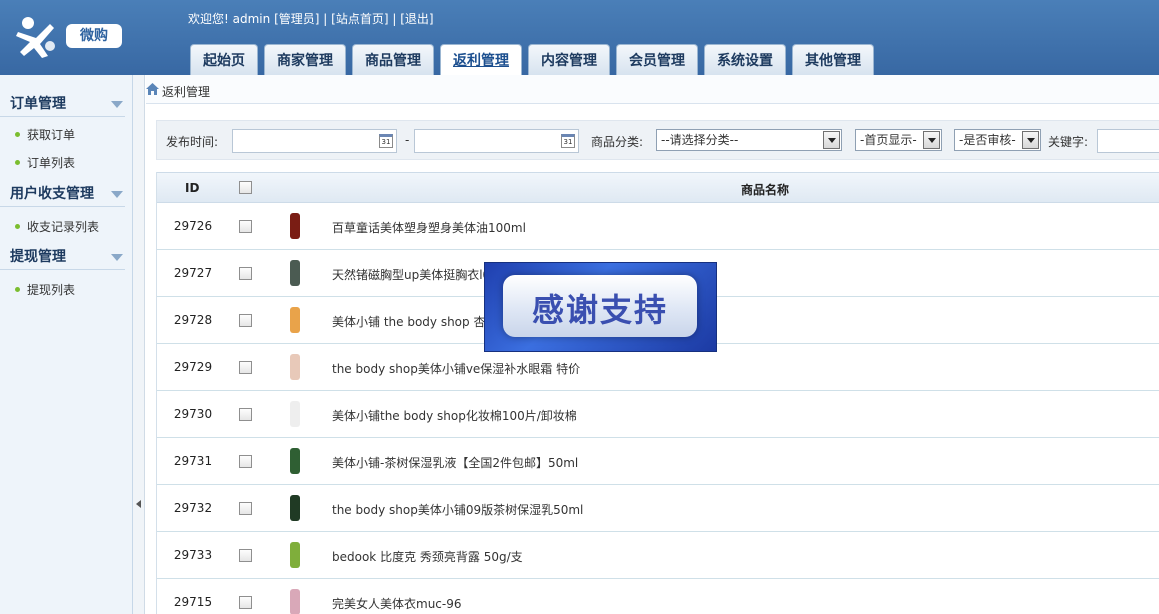 The image size is (1159, 614). I want to click on sidebar: 订单管理 获取订单 订单列表 用户收支管理 收支记录列表 提现管理 提现列表, so click(66, 344).